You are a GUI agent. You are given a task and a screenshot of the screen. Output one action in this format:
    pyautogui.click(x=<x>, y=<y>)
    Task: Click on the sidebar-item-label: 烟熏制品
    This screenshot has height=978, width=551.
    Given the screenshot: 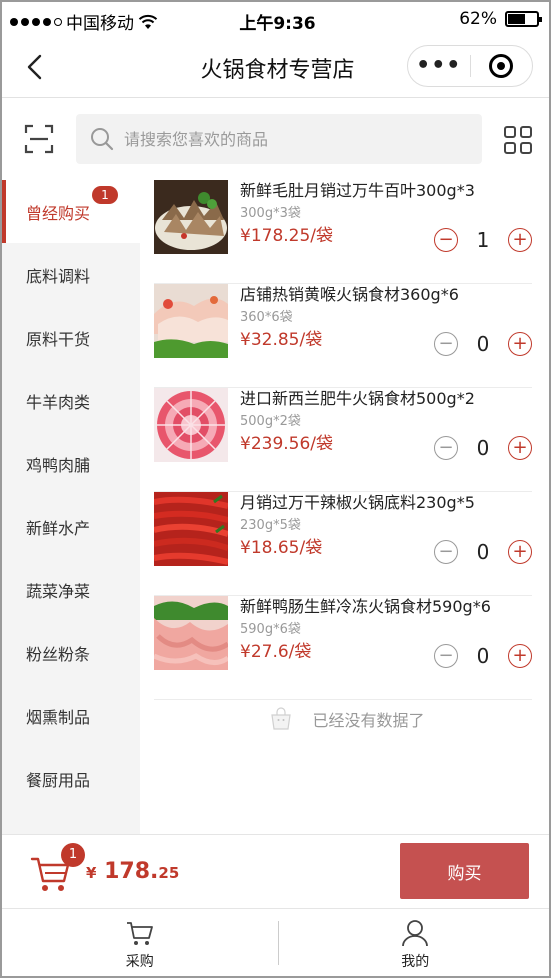 What is the action you would take?
    pyautogui.click(x=58, y=717)
    